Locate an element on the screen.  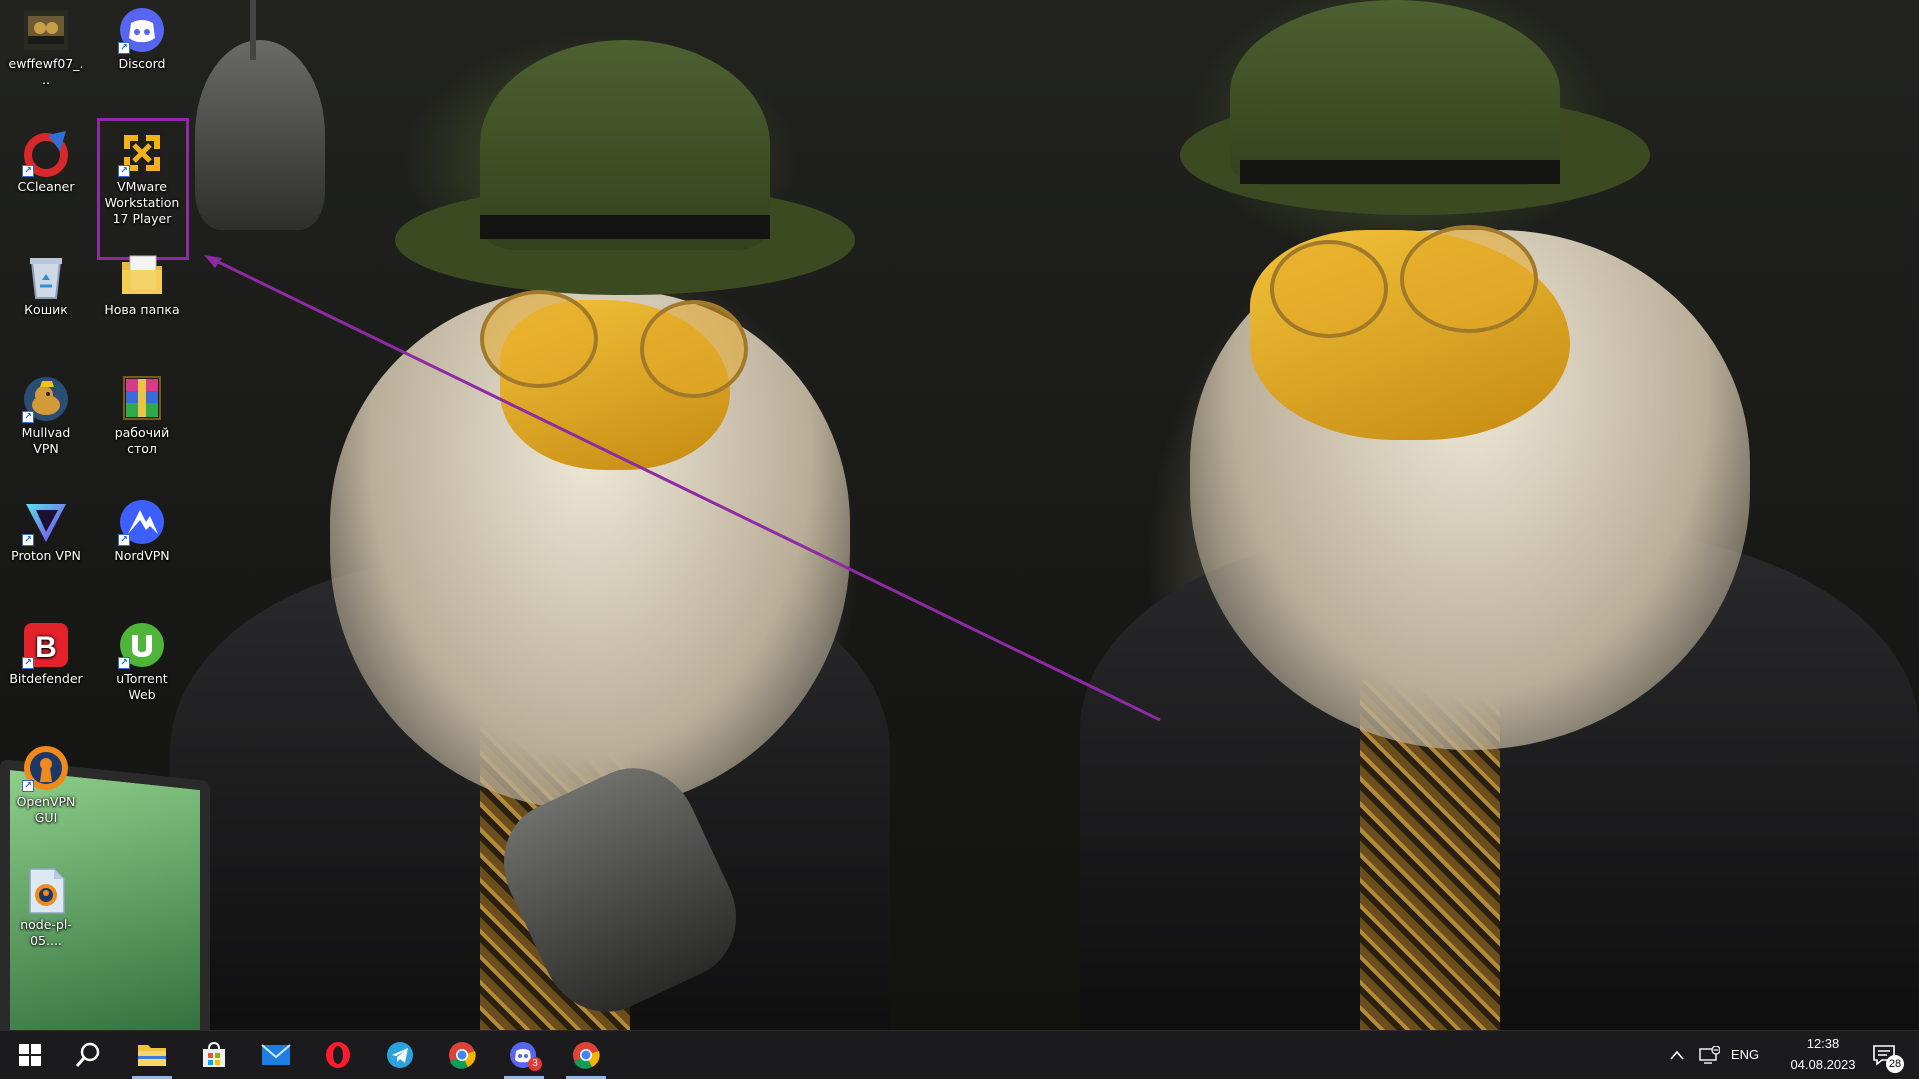
right-duck-hat-band is located at coordinates (1400, 172).